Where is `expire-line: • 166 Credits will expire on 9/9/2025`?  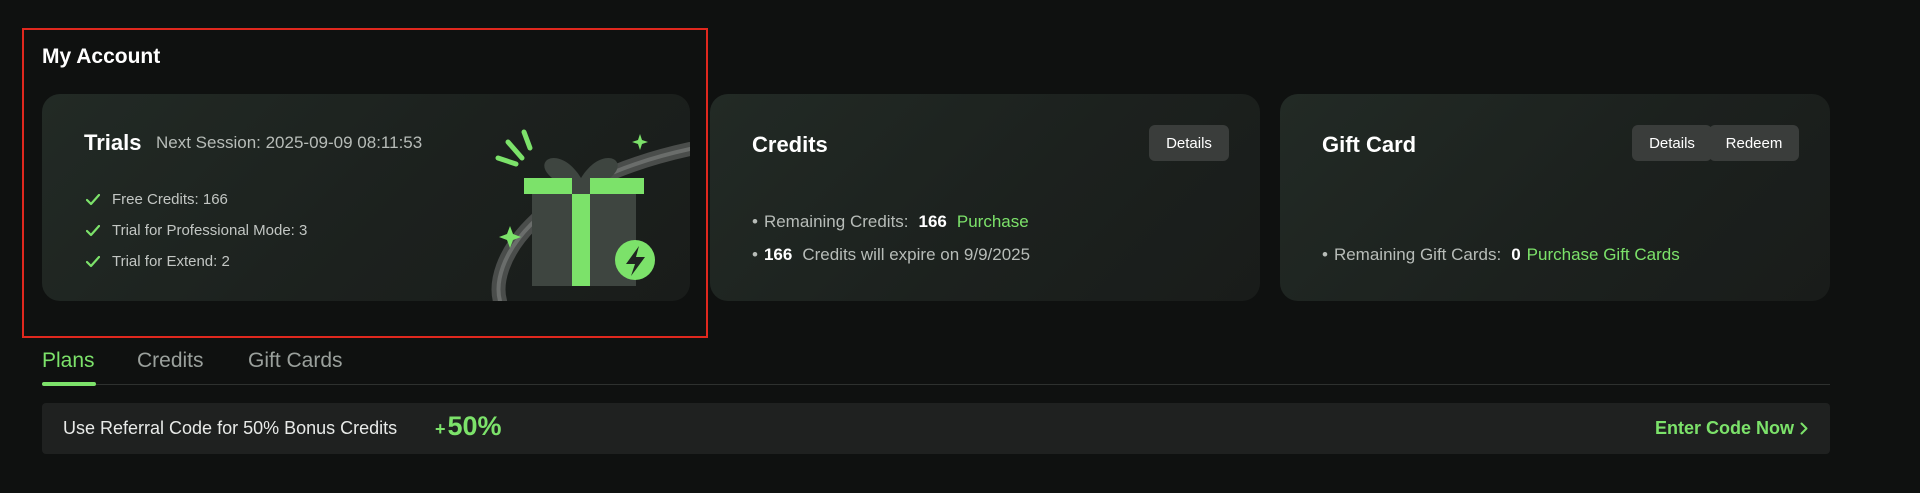 expire-line: • 166 Credits will expire on 9/9/2025 is located at coordinates (891, 255).